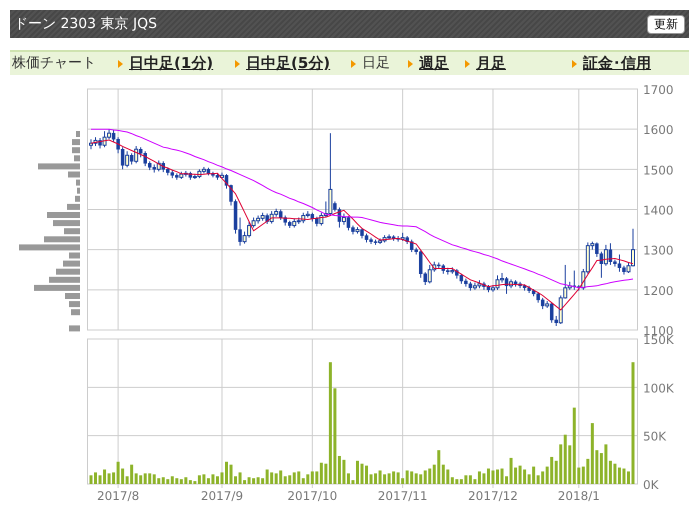  What do you see at coordinates (312, 496) in the screenshot?
I see `axis-label: 2017/10` at bounding box center [312, 496].